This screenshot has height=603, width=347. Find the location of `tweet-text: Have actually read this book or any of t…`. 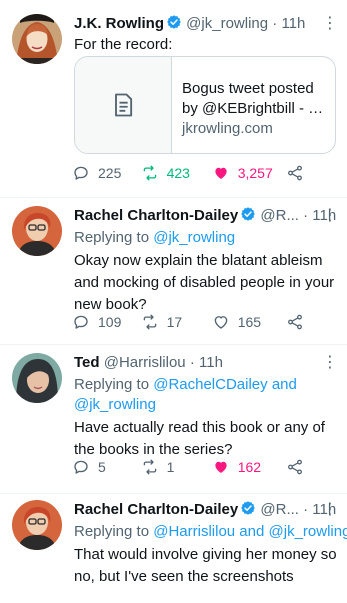

tweet-text: Have actually read this book or any of t… is located at coordinates (205, 439).